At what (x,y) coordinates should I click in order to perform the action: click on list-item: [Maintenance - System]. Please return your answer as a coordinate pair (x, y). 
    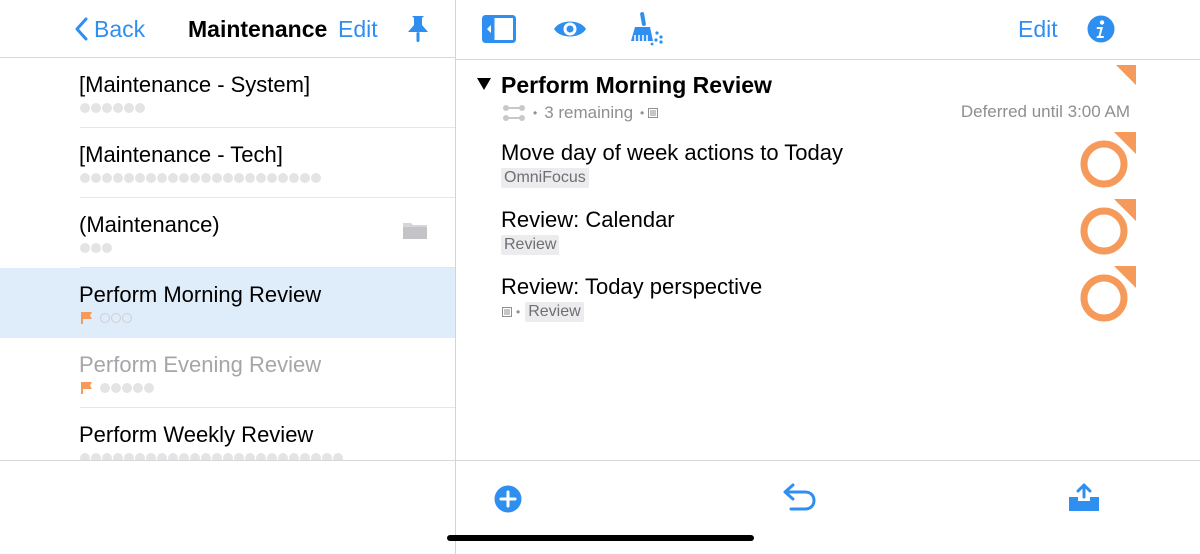
    Looking at the image, I should click on (227, 93).